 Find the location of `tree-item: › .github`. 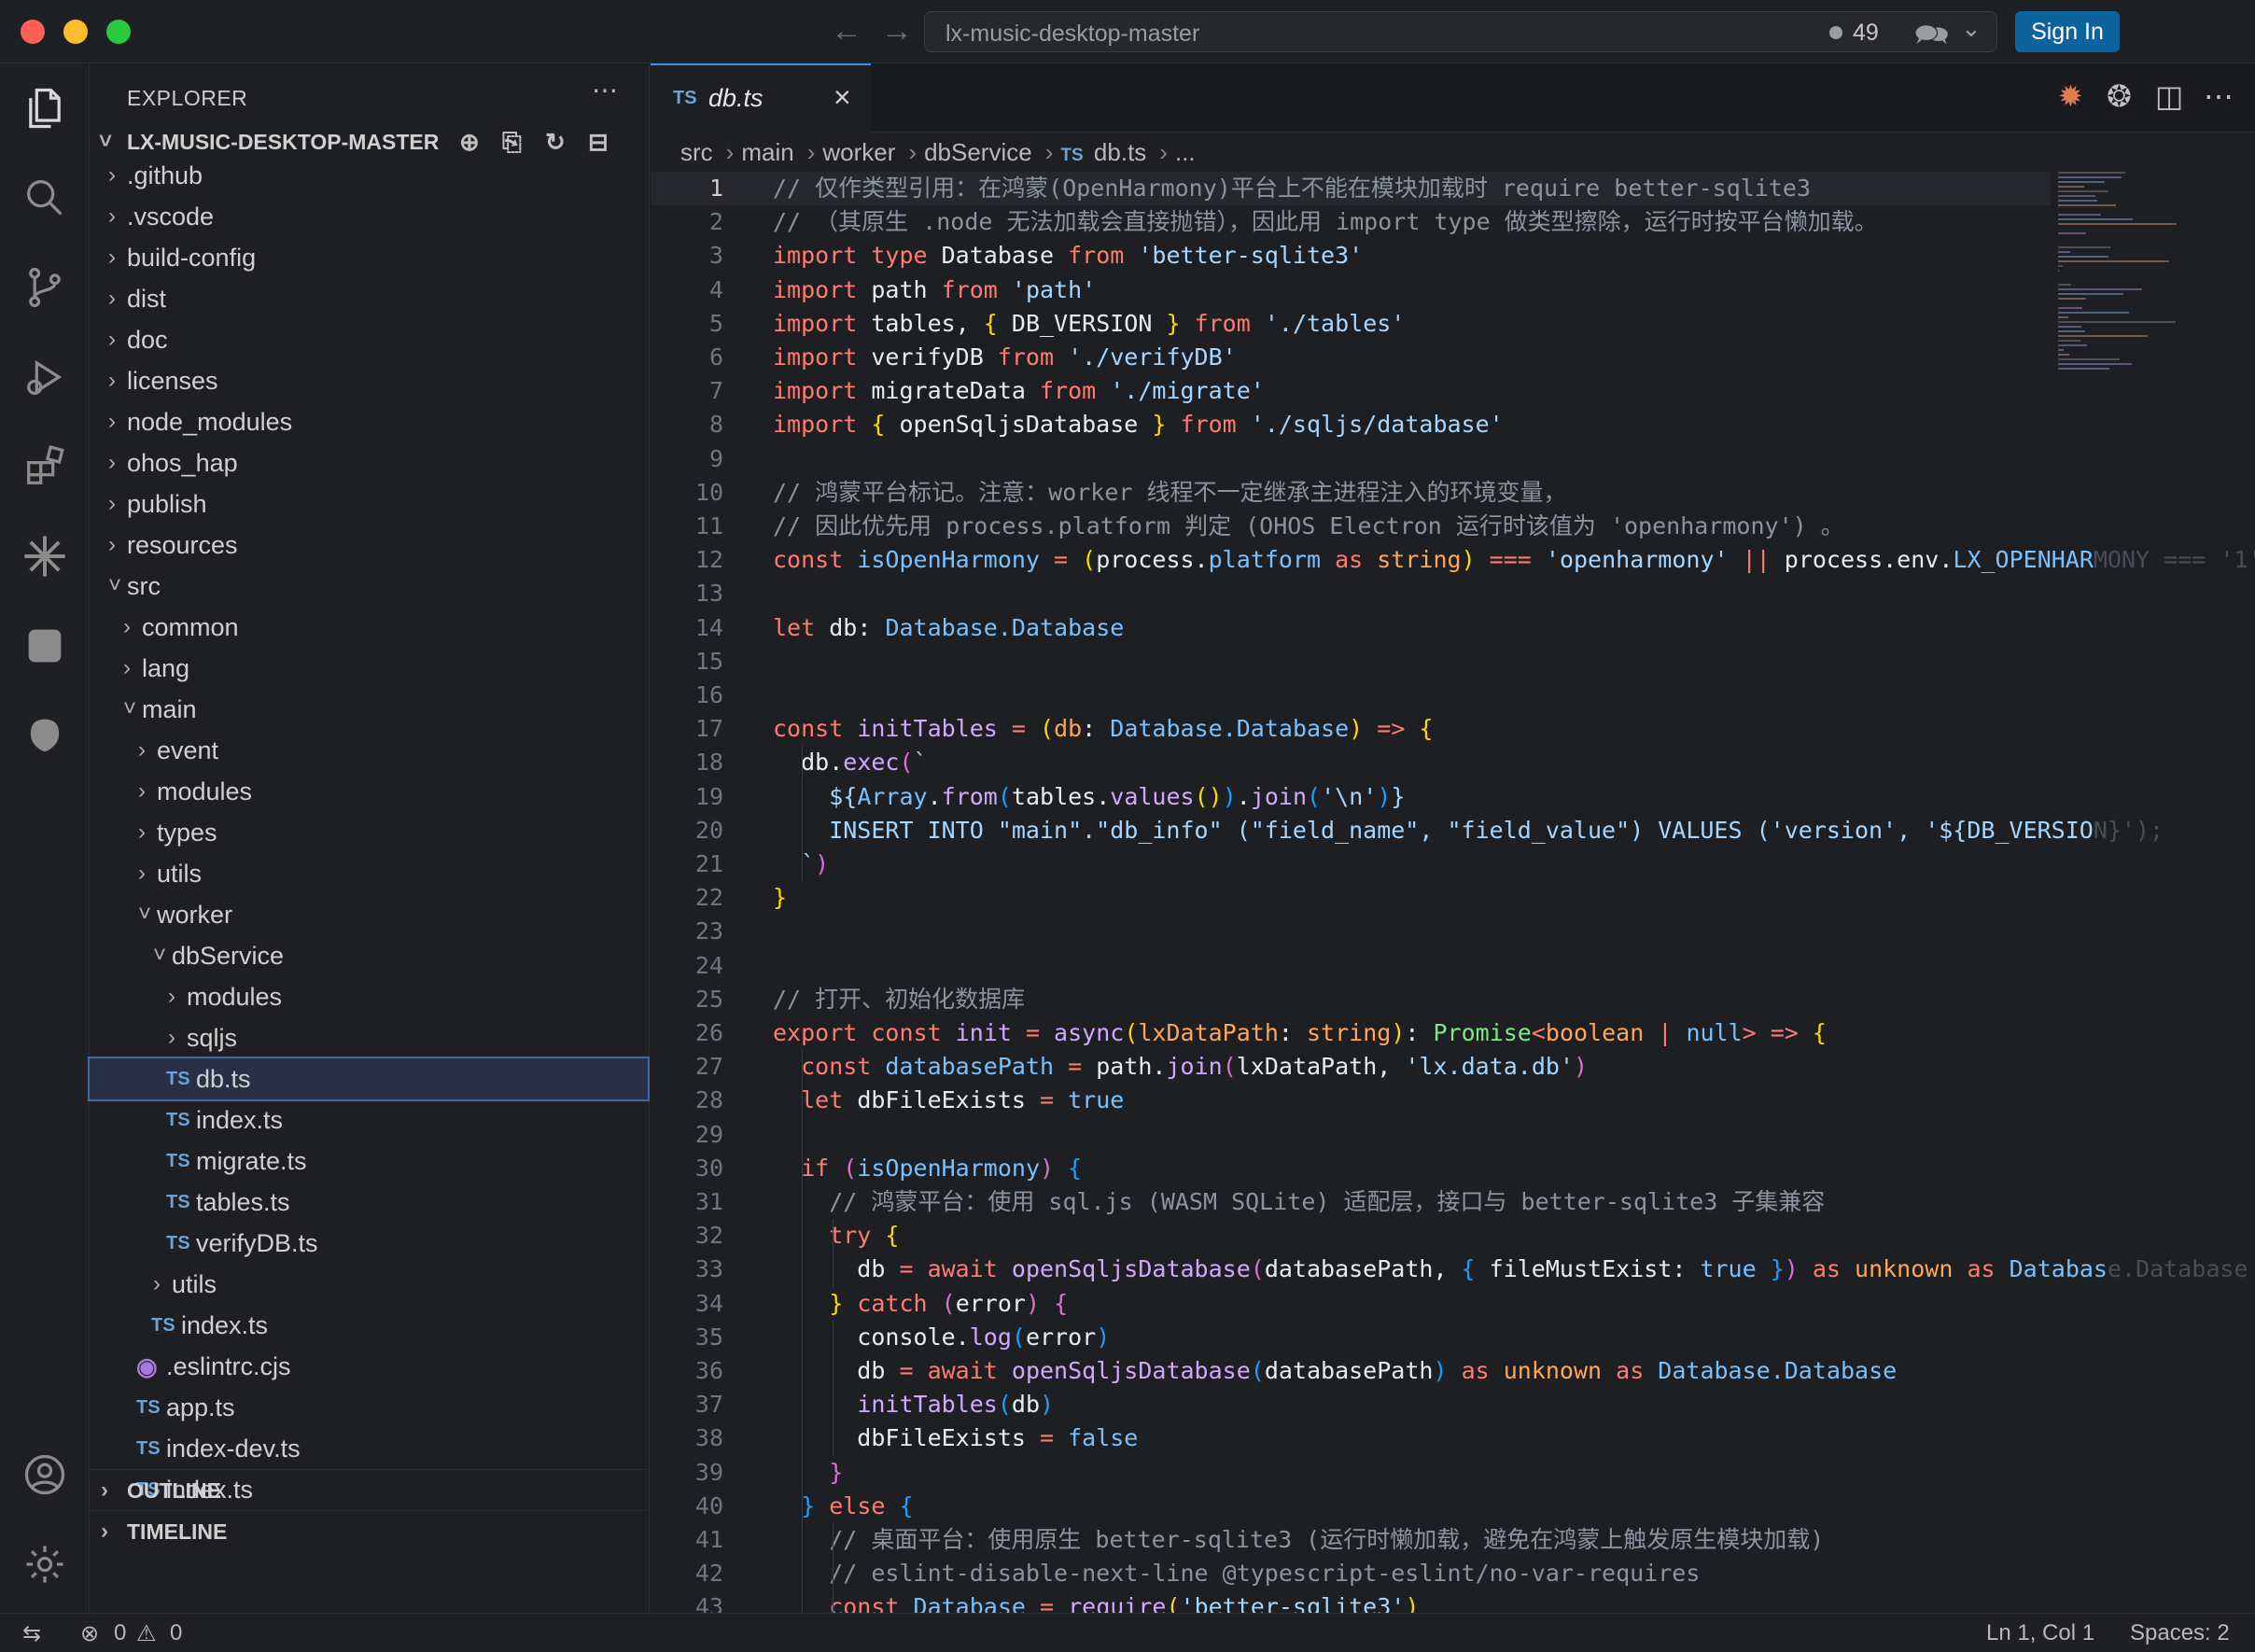

tree-item: › .github is located at coordinates (369, 175).